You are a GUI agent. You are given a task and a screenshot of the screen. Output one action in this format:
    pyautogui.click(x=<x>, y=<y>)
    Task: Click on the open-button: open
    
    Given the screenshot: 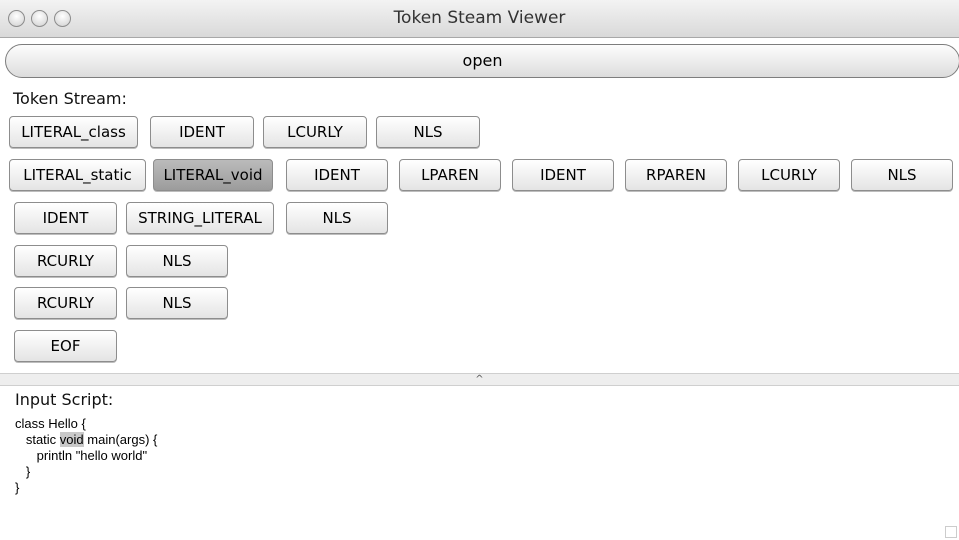 What is the action you would take?
    pyautogui.click(x=482, y=61)
    